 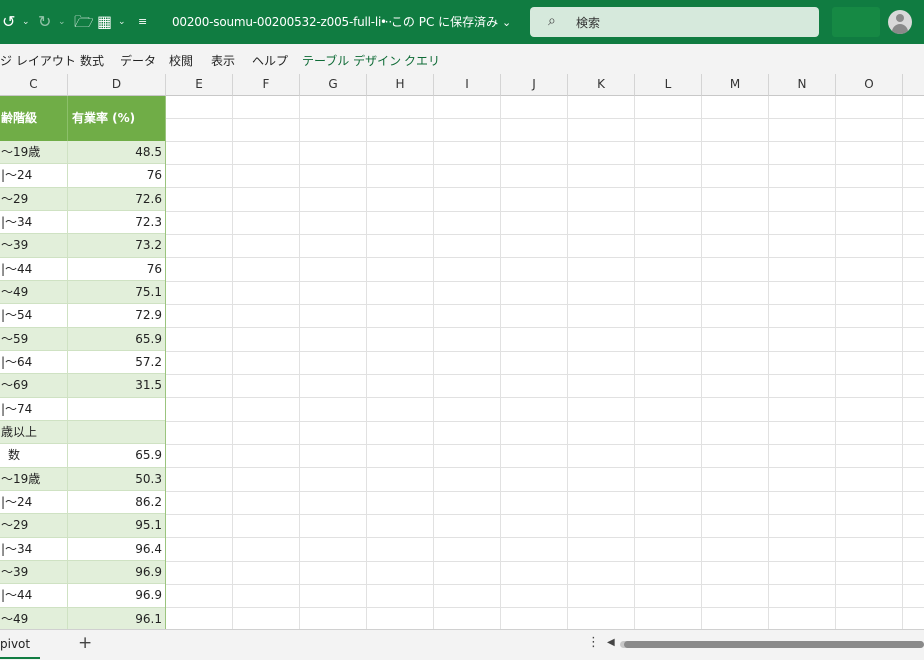 What do you see at coordinates (115, 502) in the screenshot?
I see `cell-rate: 86.2` at bounding box center [115, 502].